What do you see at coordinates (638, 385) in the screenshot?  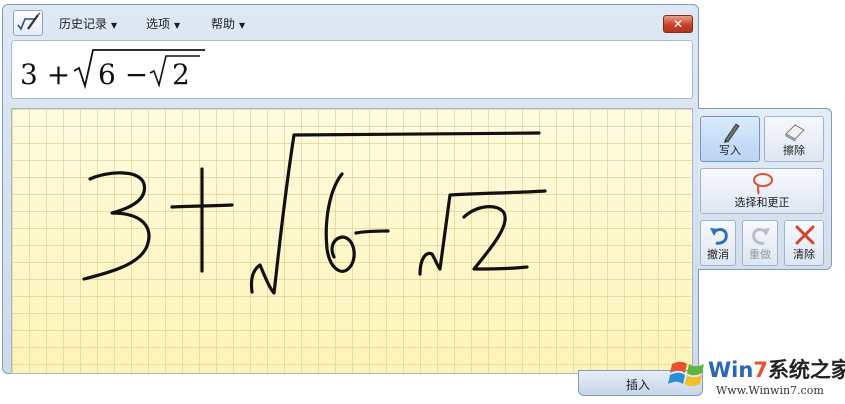 I see `insert-label: 插入` at bounding box center [638, 385].